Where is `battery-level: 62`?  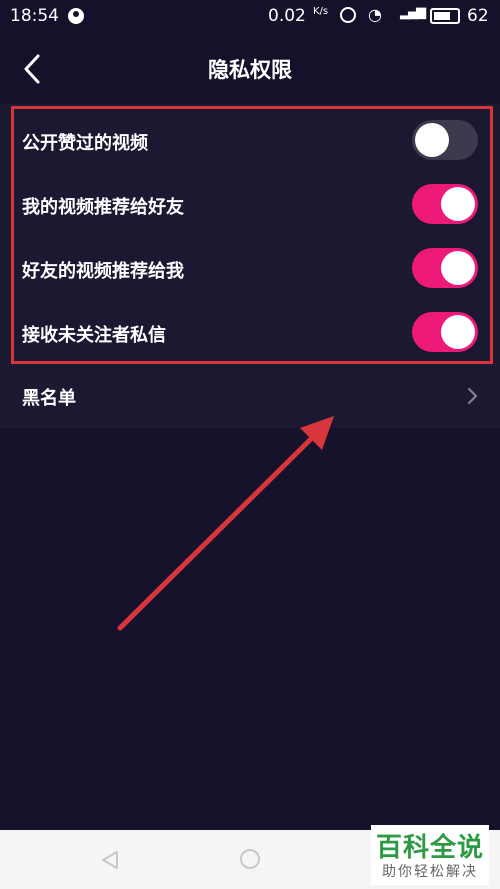 battery-level: 62 is located at coordinates (478, 16).